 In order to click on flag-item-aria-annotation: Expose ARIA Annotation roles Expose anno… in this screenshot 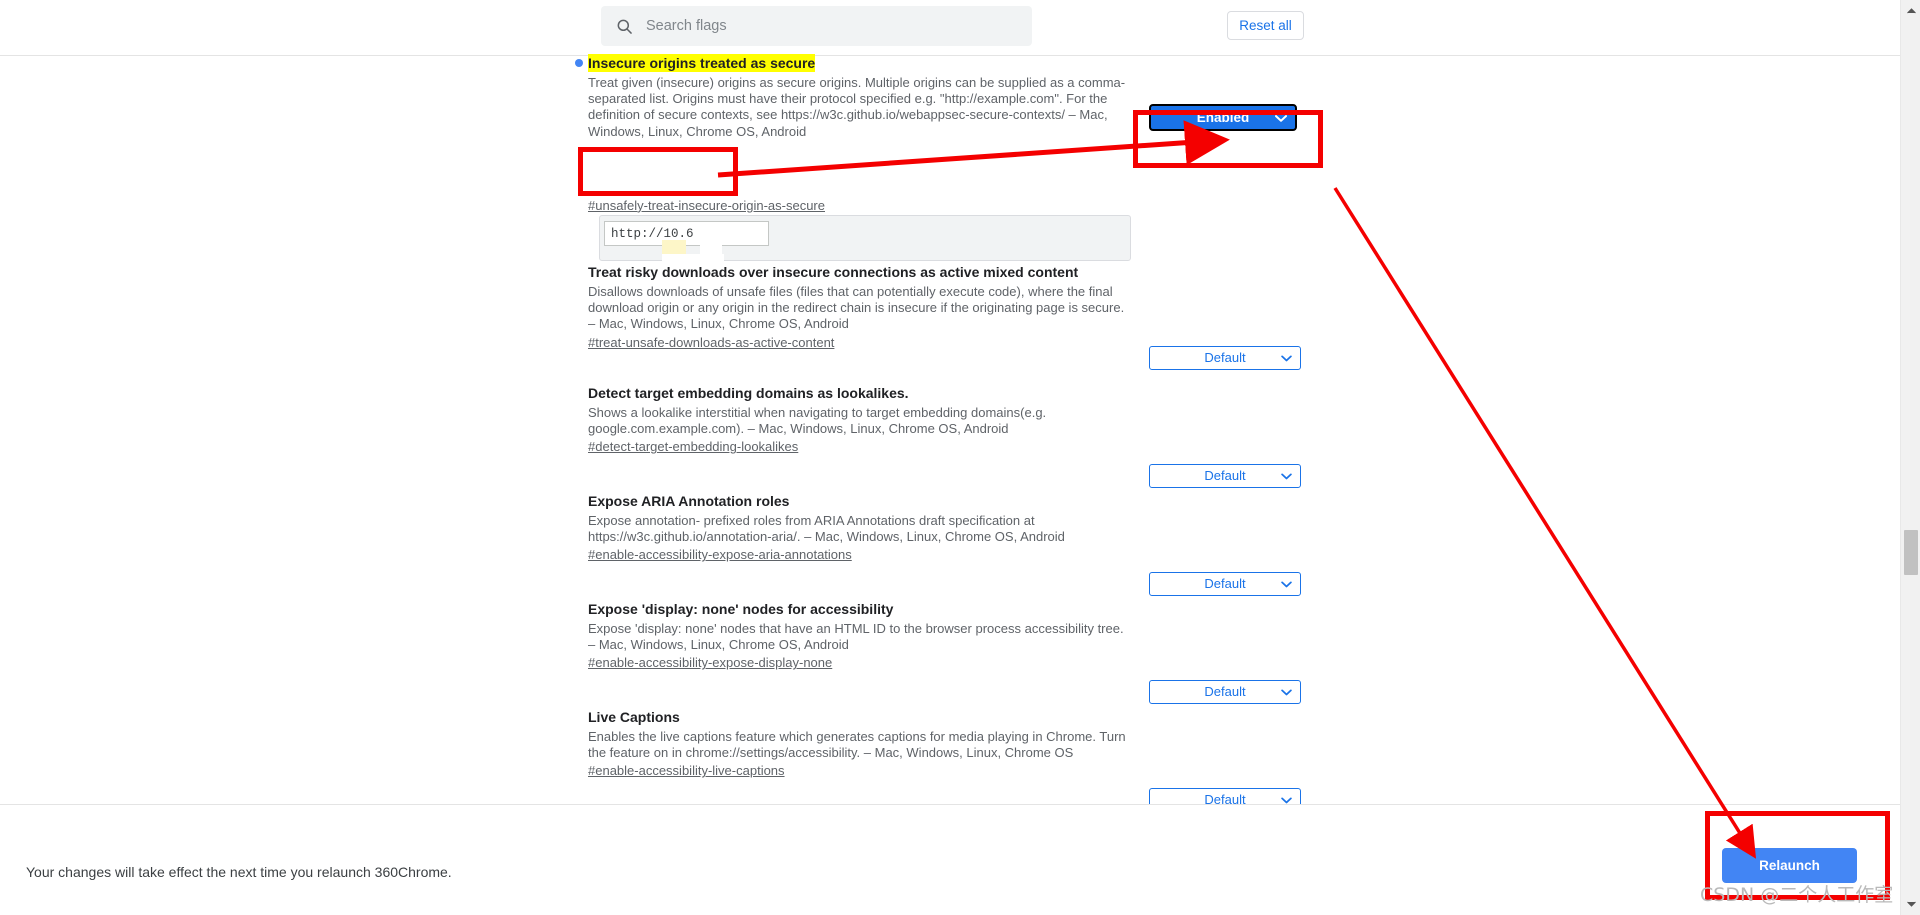, I will do `click(944, 528)`.